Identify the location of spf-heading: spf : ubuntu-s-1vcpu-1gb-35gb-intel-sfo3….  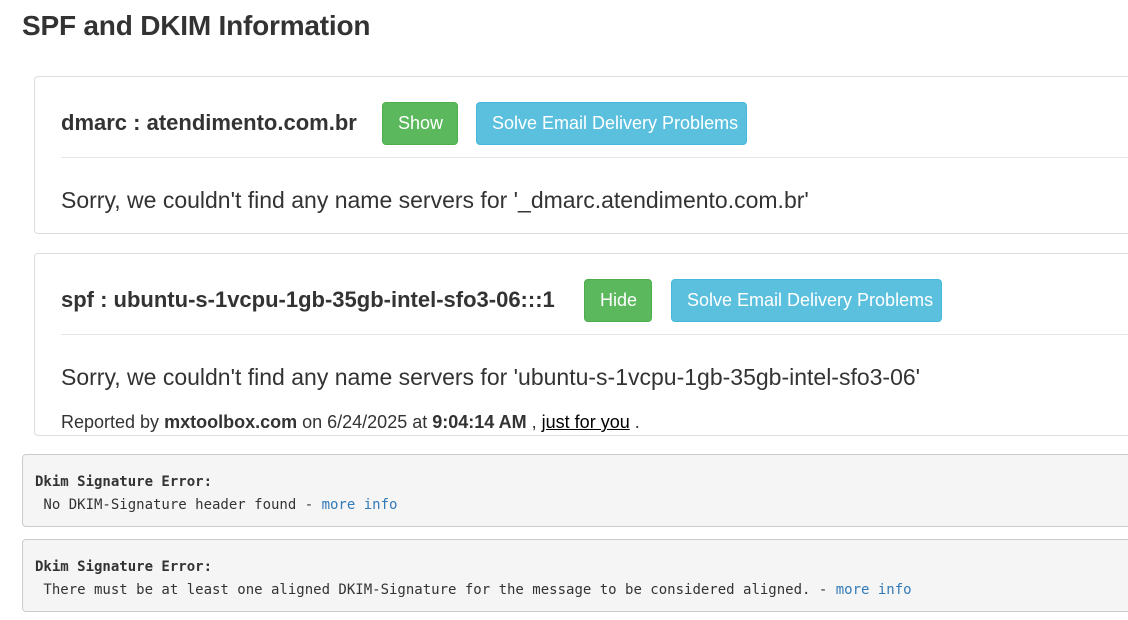
(308, 299).